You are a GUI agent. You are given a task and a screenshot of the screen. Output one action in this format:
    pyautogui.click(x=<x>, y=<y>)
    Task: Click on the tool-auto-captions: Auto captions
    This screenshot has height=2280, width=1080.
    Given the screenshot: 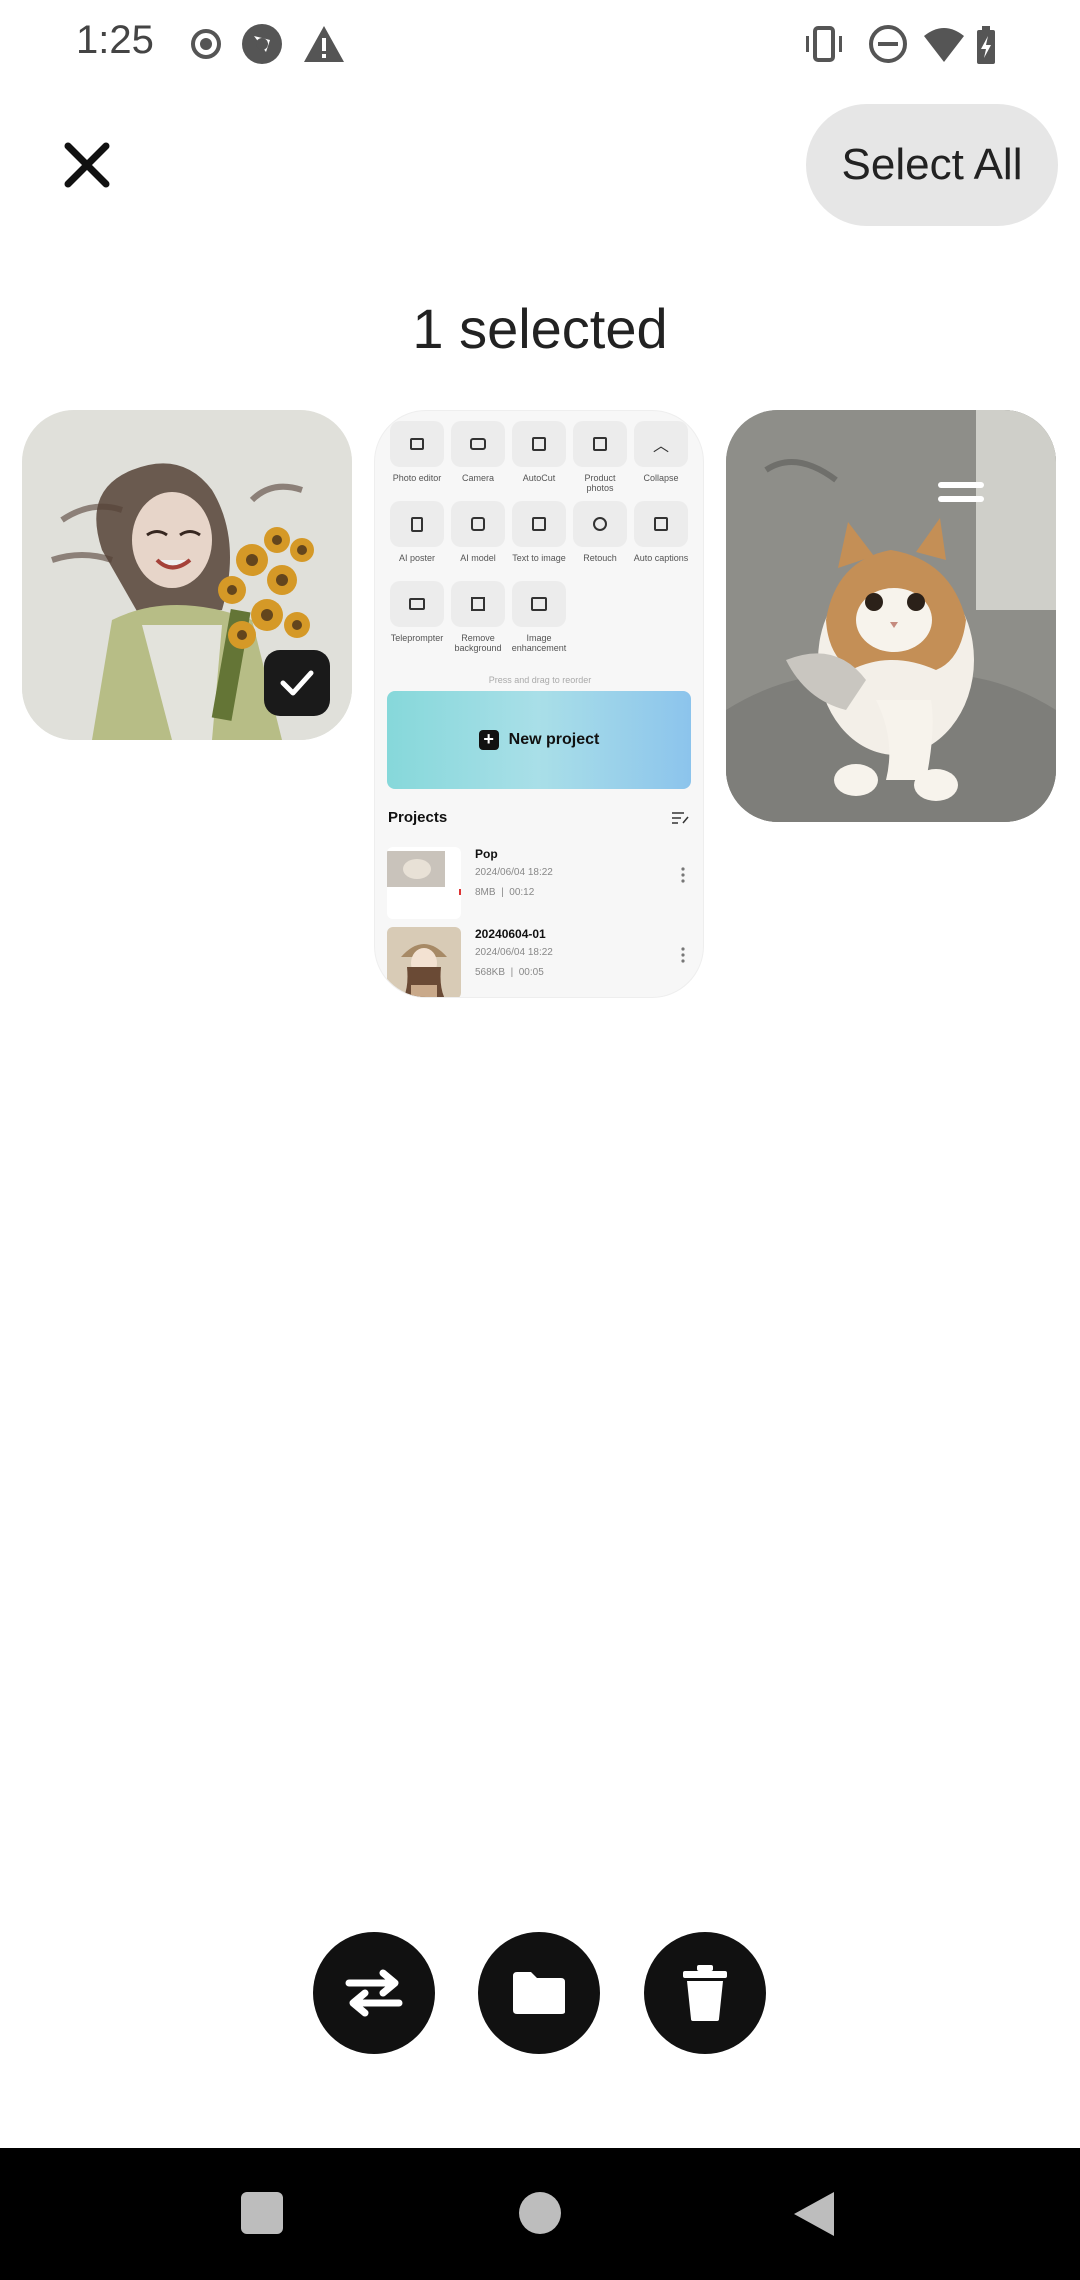 What is the action you would take?
    pyautogui.click(x=661, y=532)
    